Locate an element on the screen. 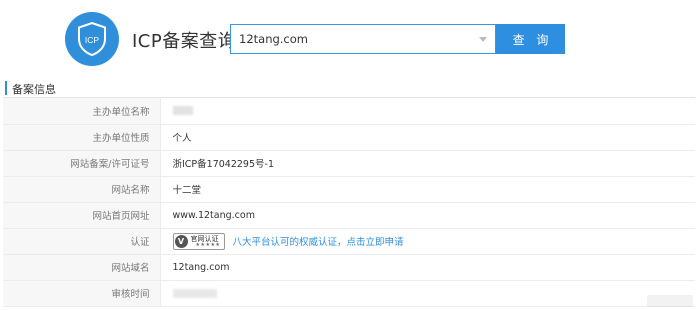 The width and height of the screenshot is (700, 310). table-row: 主办单位名称 is located at coordinates (349, 111).